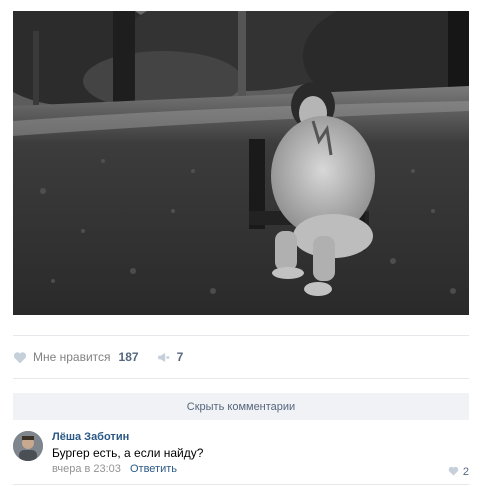 The width and height of the screenshot is (485, 486). I want to click on like-label: Мне нравится, so click(72, 357).